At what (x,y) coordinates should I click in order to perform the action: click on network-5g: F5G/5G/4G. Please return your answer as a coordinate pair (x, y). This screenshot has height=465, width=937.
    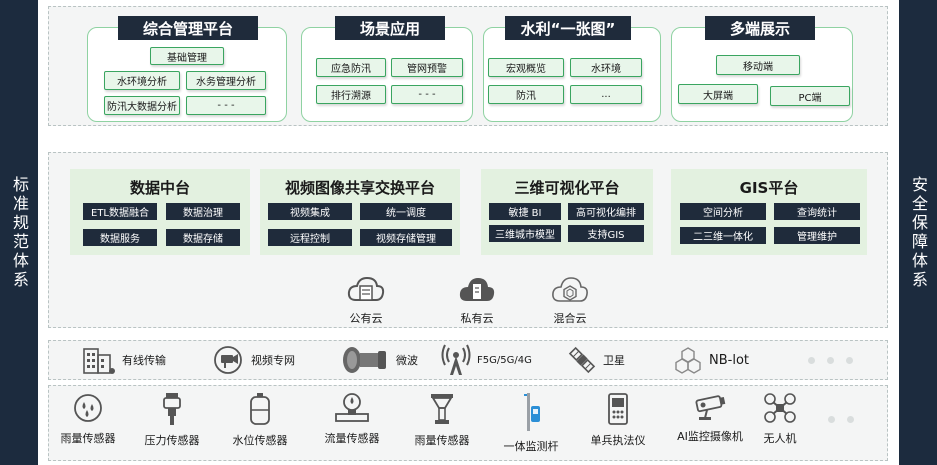
    Looking at the image, I should click on (486, 360).